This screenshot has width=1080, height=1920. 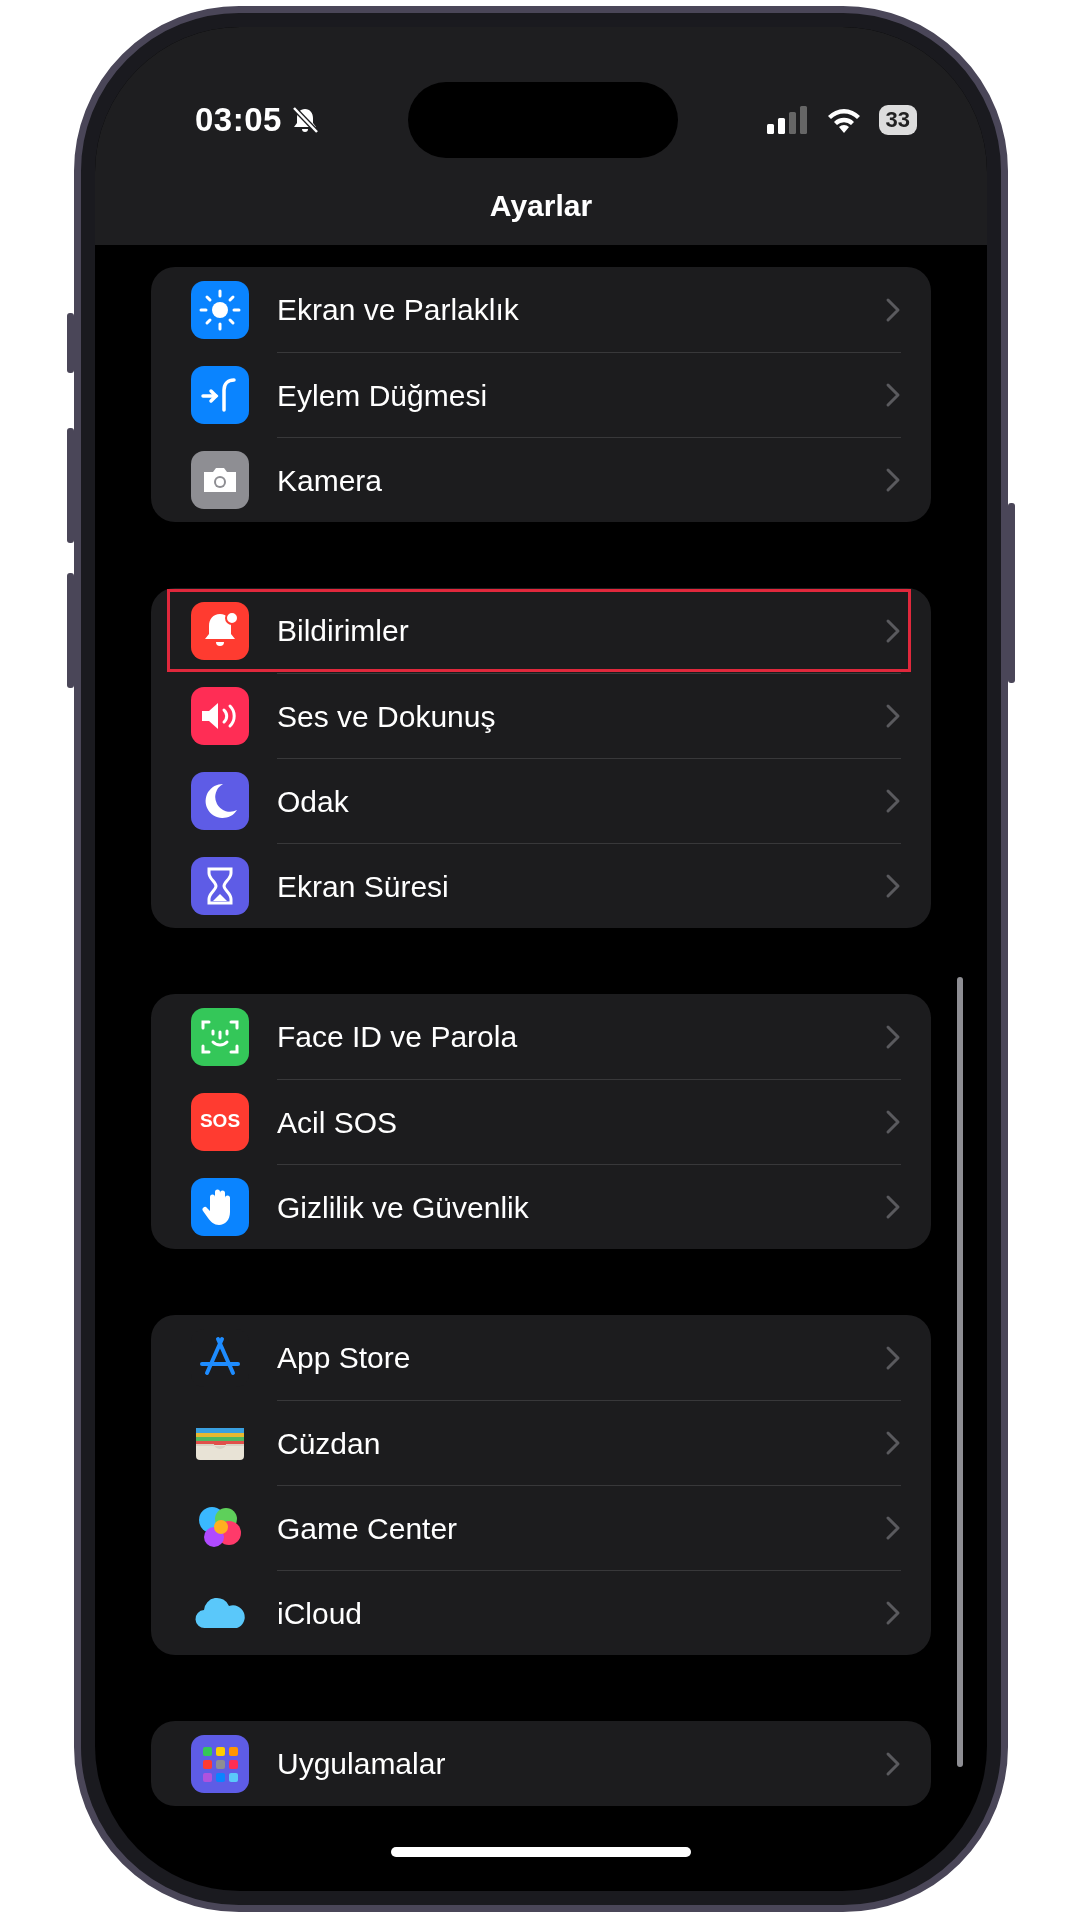 I want to click on settings-row: Bildirimler, so click(x=541, y=630).